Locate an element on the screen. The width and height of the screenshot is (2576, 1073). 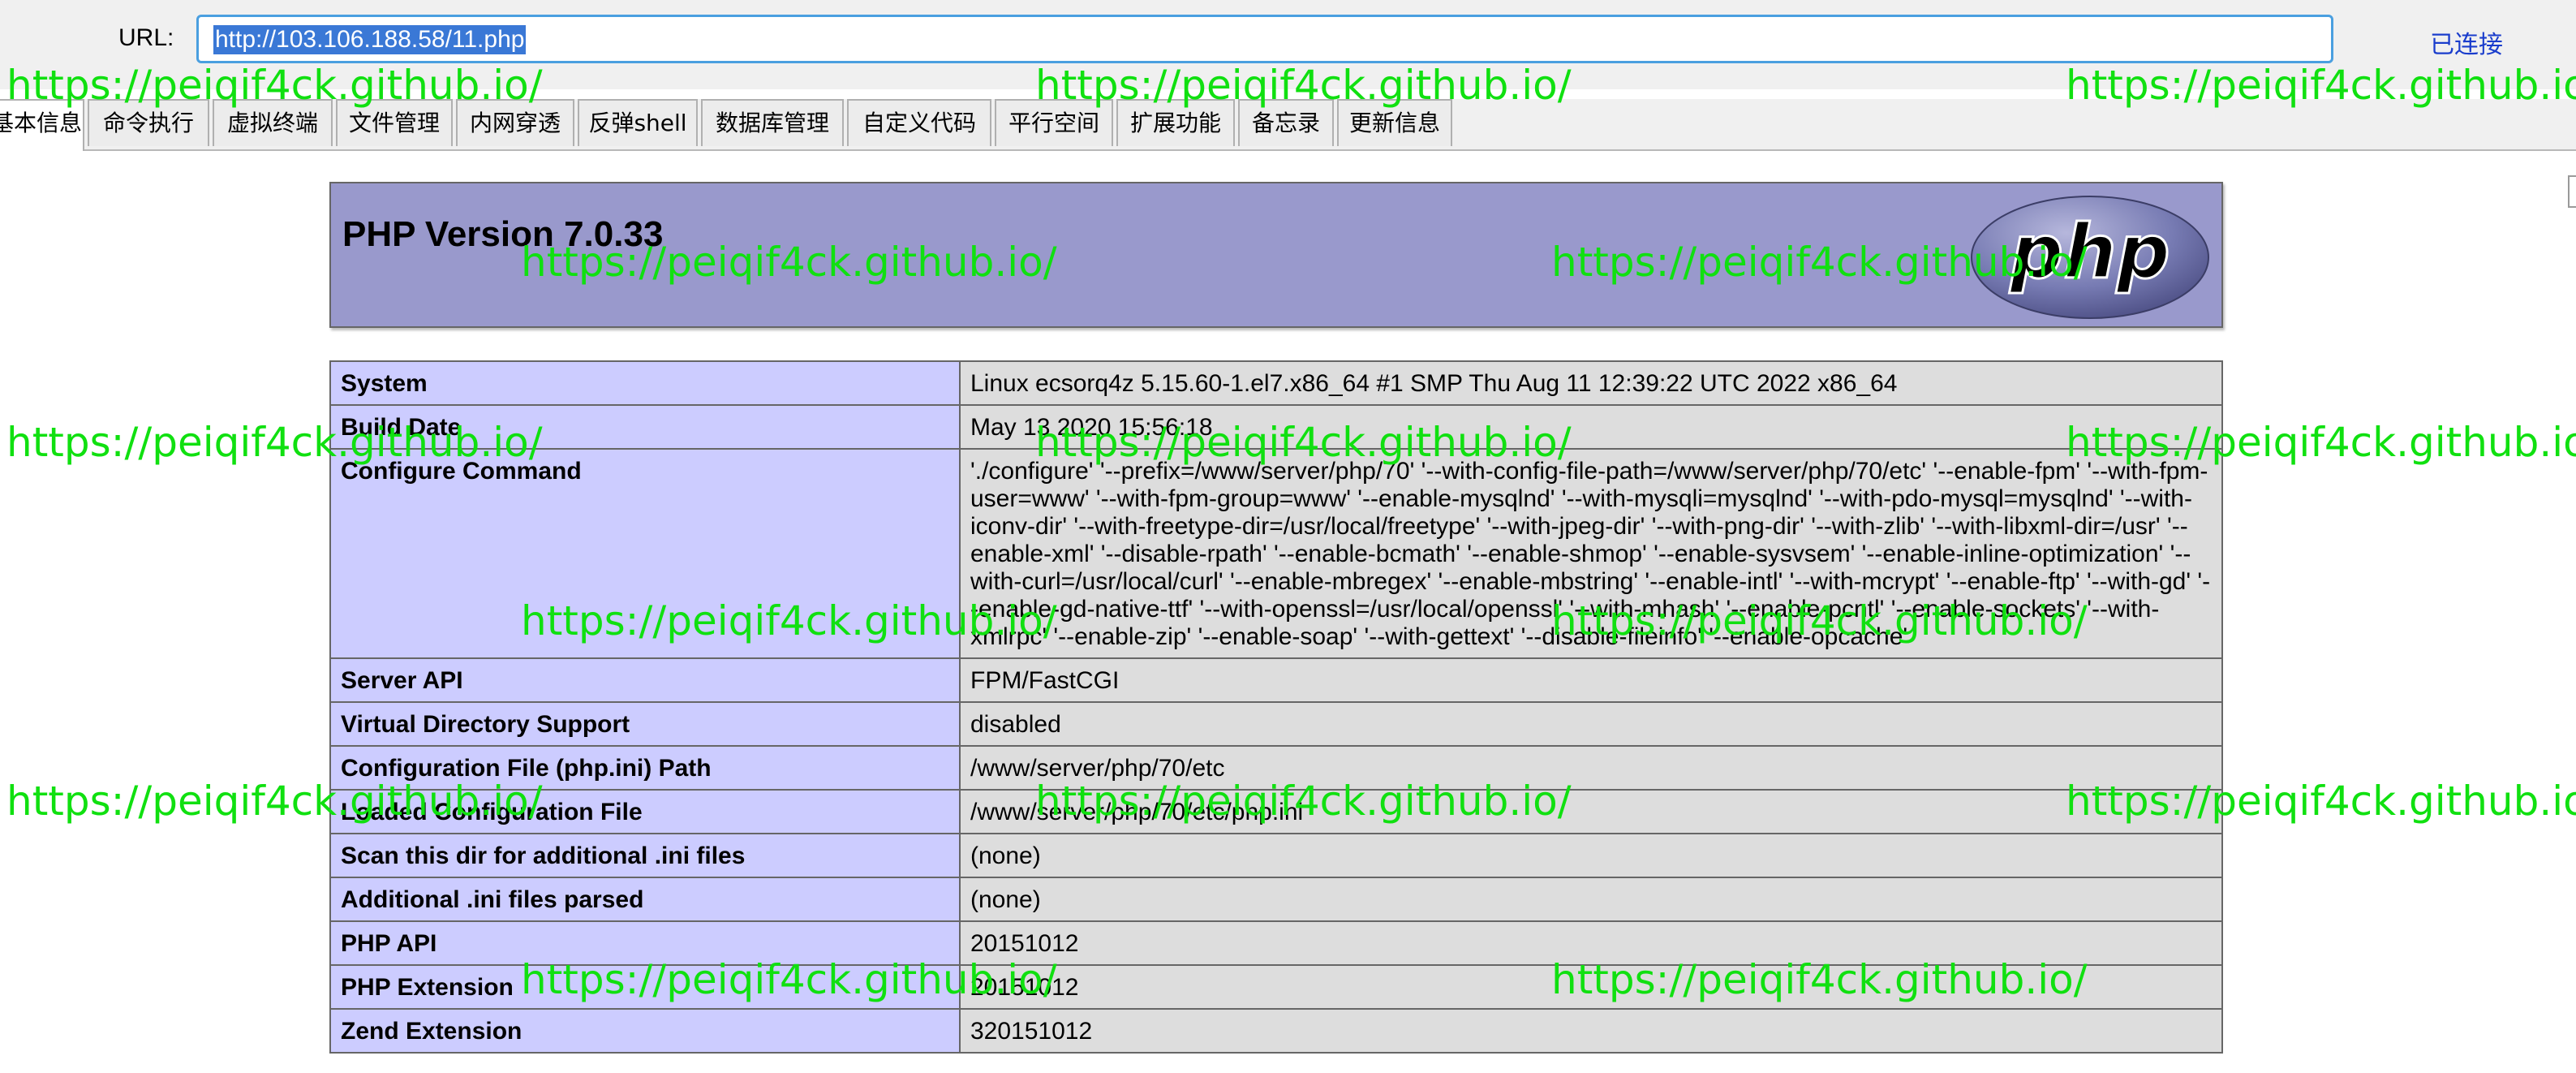
table-row: PHP Extension 20151012 is located at coordinates (1276, 987).